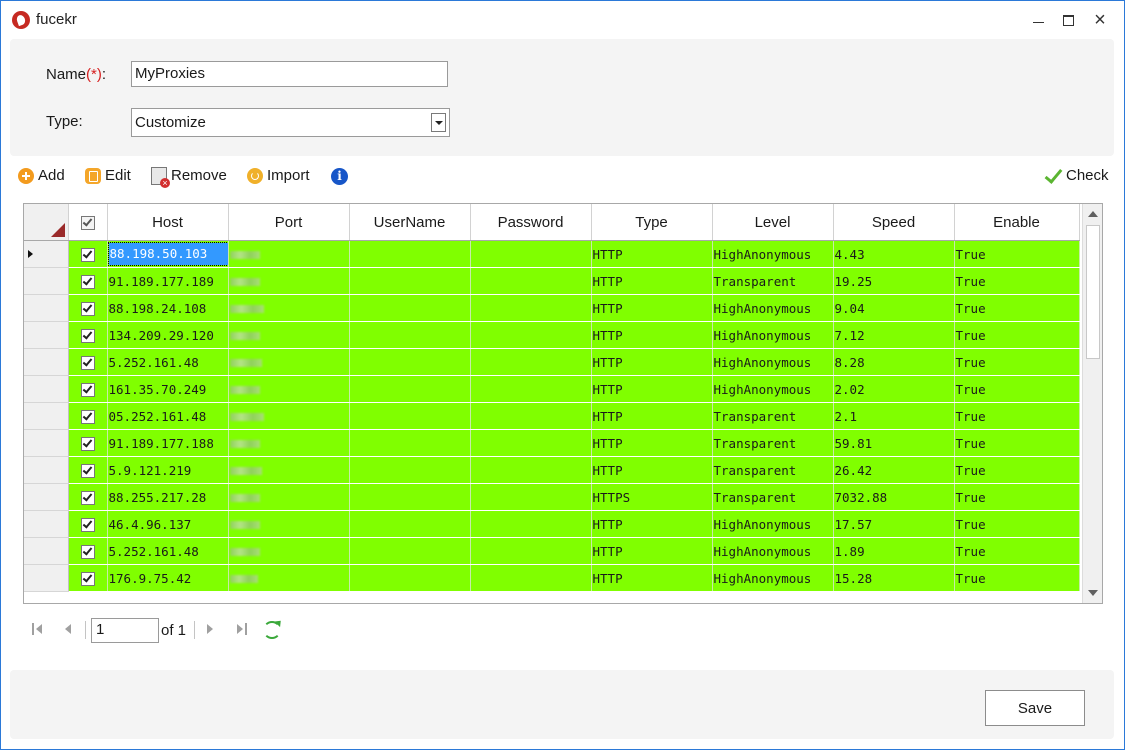 Image resolution: width=1125 pixels, height=750 pixels. What do you see at coordinates (37, 629) in the screenshot?
I see `first-page-icon` at bounding box center [37, 629].